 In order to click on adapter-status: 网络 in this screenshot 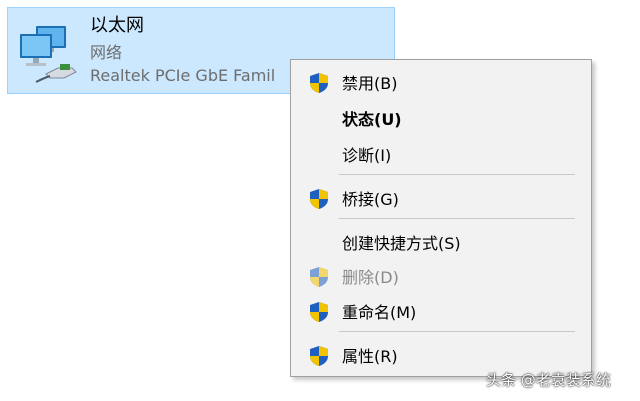, I will do `click(106, 52)`.